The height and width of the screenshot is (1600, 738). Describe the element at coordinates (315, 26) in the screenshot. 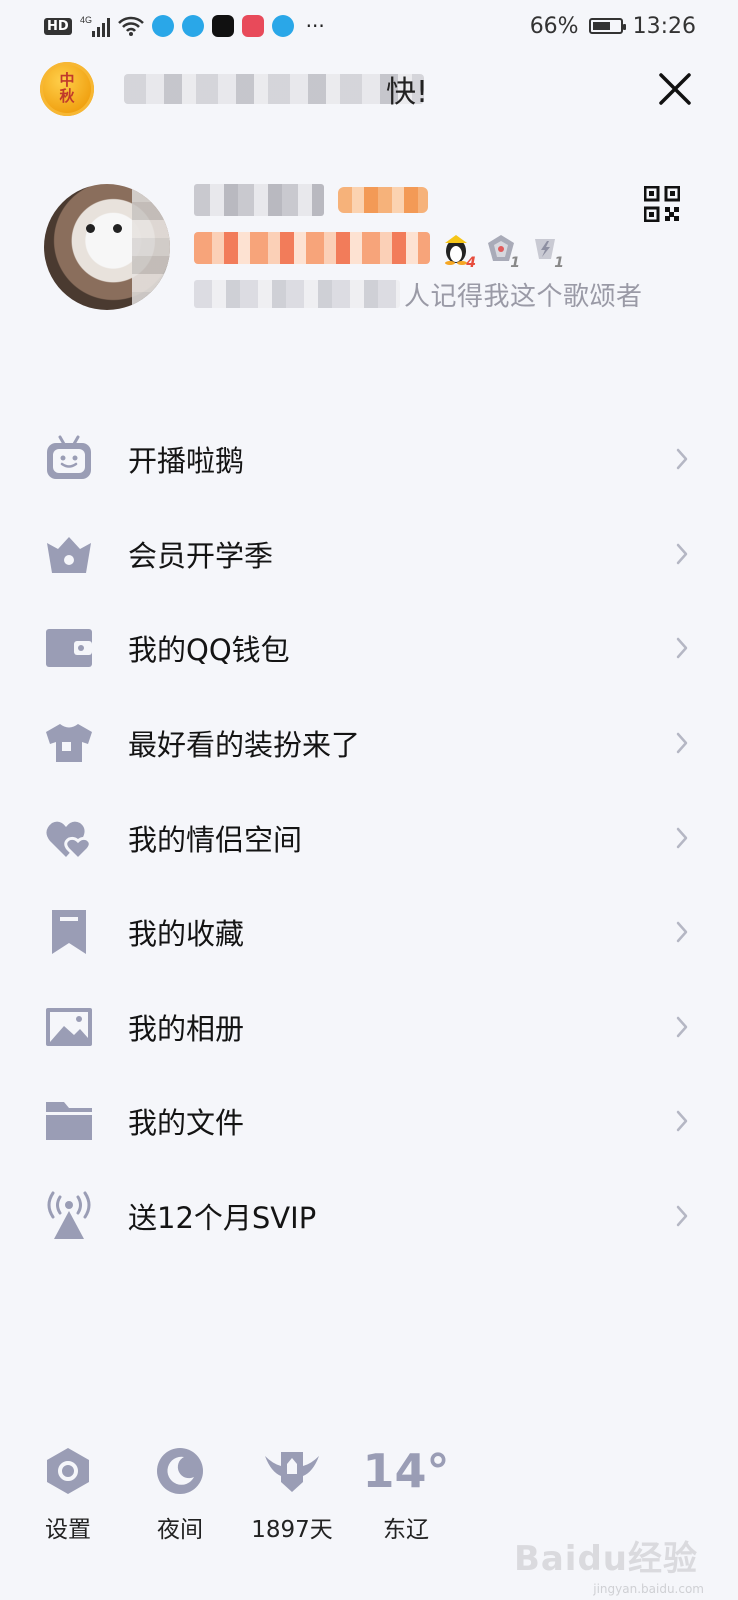

I see `more-notifications: ···` at that location.